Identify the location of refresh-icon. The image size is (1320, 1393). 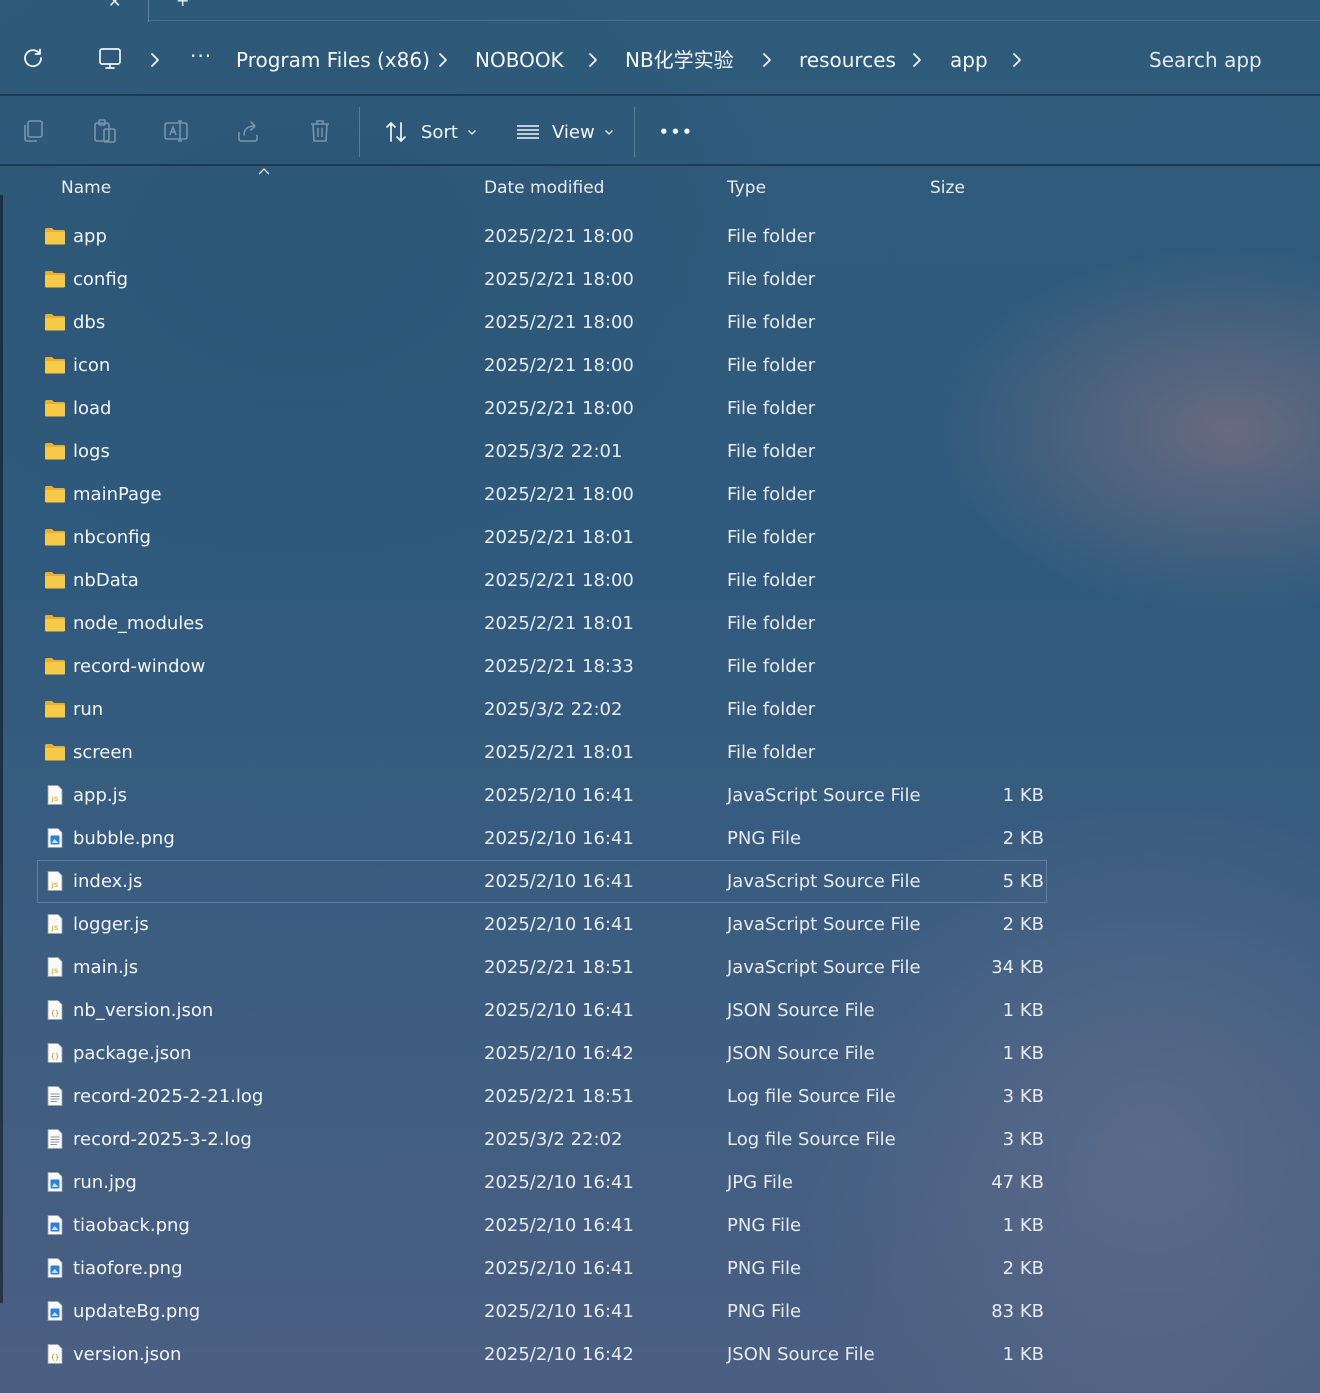
(33, 58).